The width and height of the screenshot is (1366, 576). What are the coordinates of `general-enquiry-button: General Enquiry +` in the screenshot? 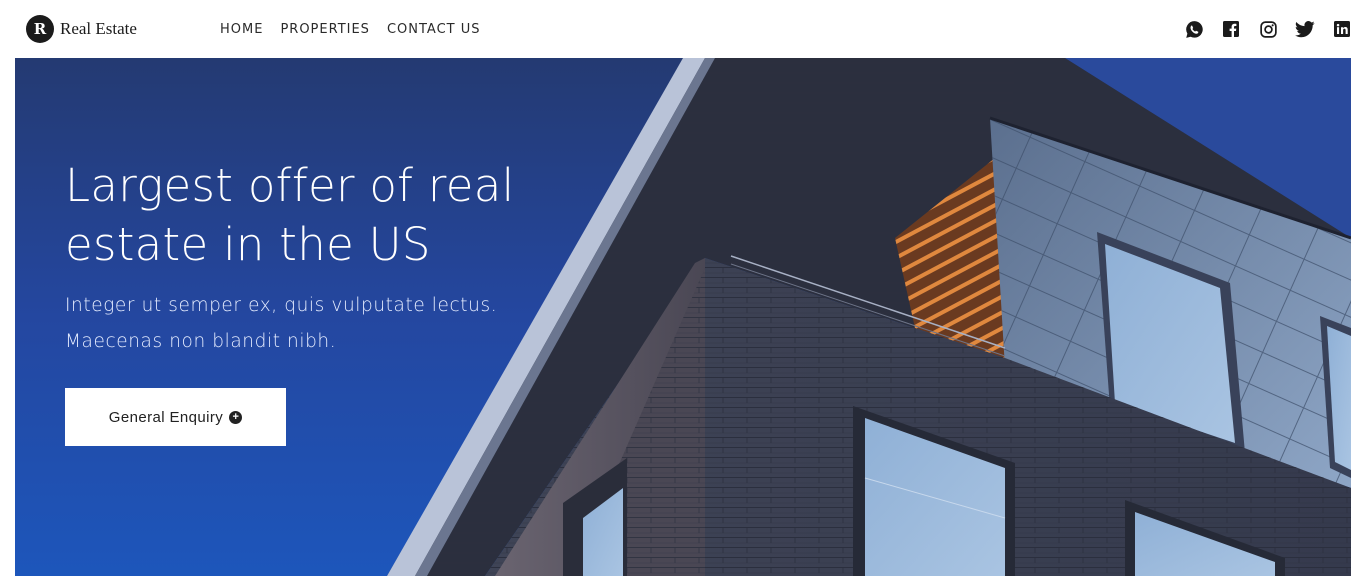 It's located at (175, 417).